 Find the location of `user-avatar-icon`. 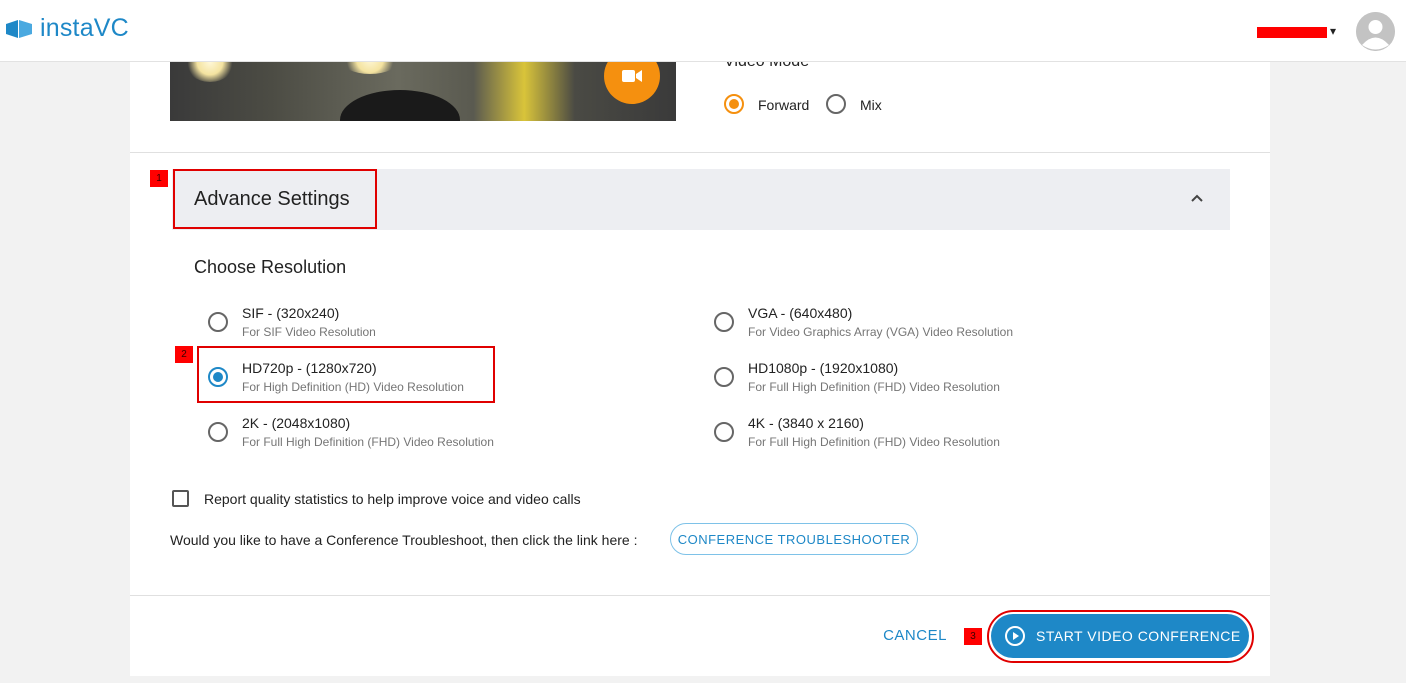

user-avatar-icon is located at coordinates (1375, 31).